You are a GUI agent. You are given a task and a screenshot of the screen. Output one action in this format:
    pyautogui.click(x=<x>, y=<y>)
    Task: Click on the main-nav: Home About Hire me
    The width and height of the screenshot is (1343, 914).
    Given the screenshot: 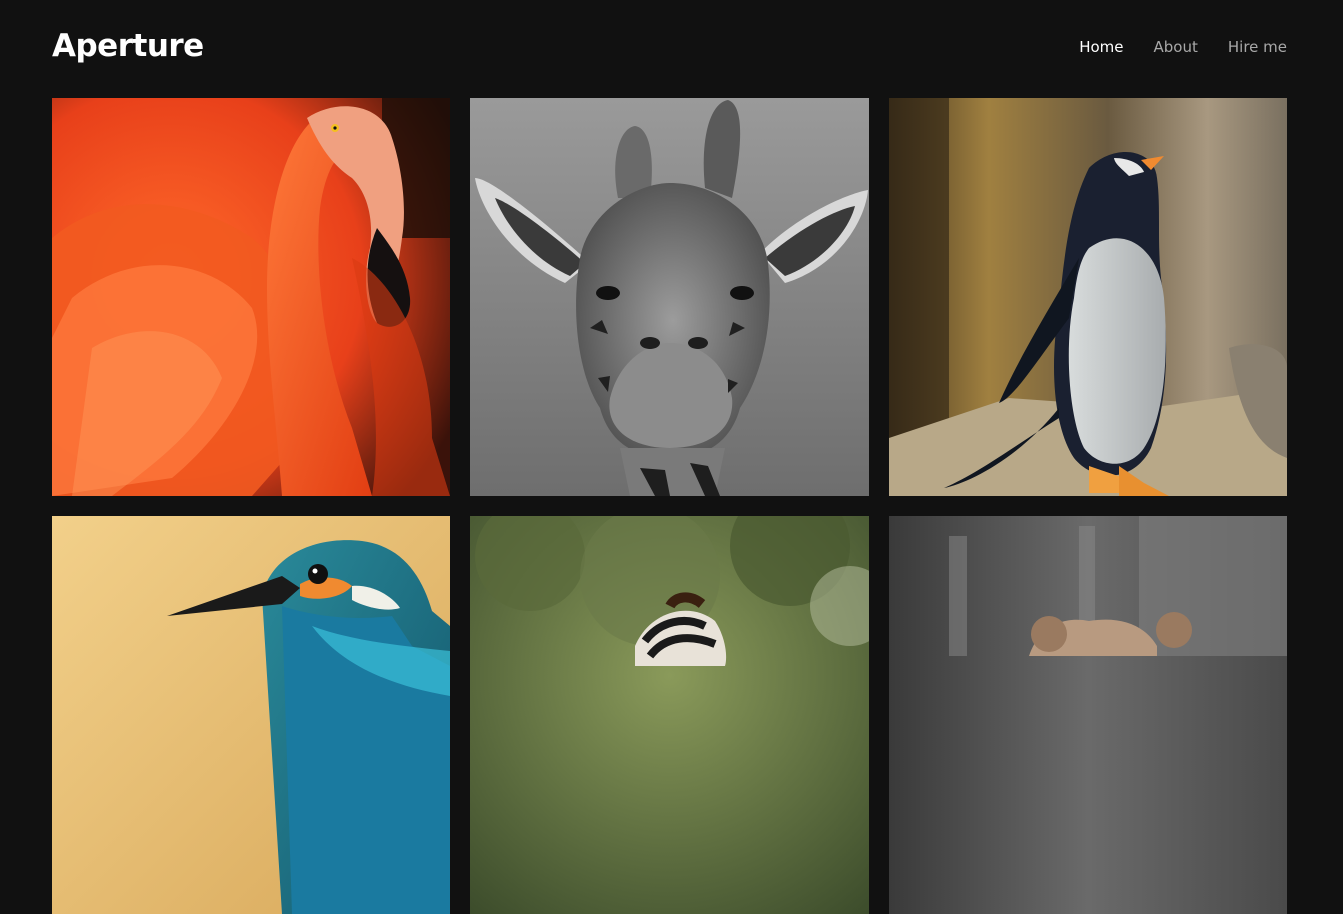 What is the action you would take?
    pyautogui.click(x=1183, y=47)
    